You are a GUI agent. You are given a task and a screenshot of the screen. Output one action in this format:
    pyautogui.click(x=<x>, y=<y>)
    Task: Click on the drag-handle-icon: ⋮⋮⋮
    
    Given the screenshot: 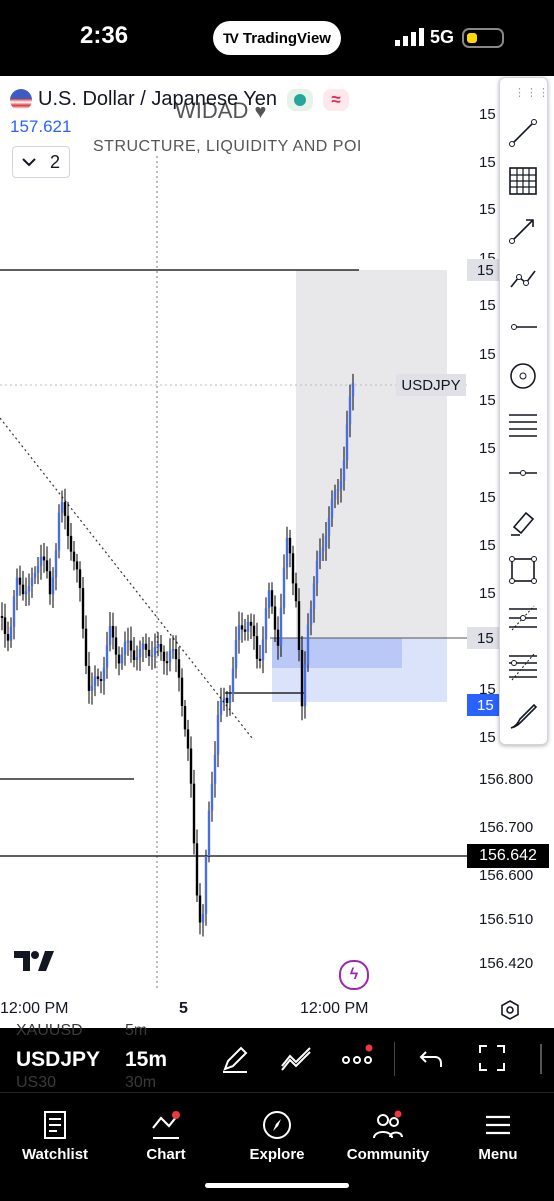 What is the action you would take?
    pyautogui.click(x=532, y=92)
    